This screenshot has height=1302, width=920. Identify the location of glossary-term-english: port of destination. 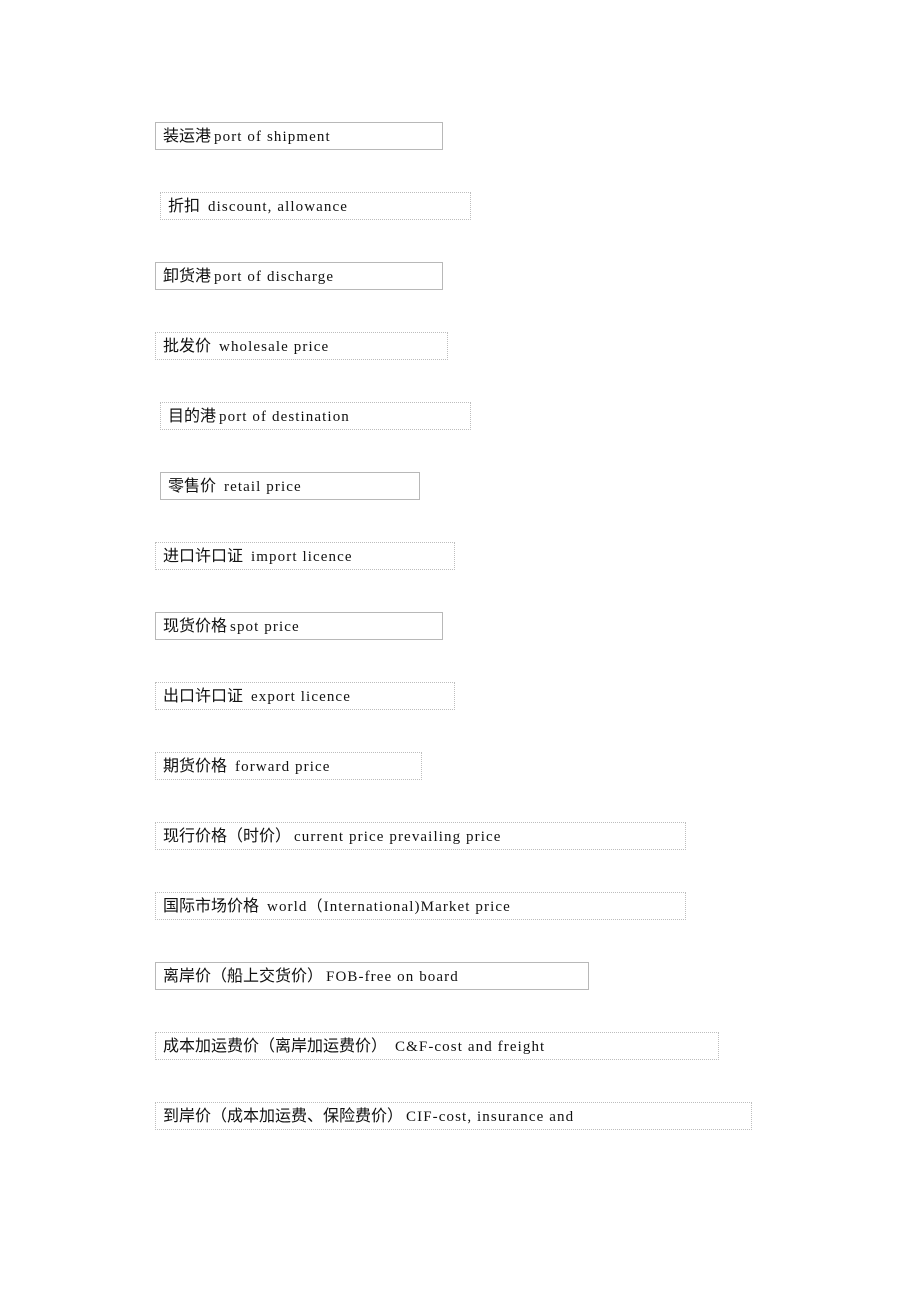
(284, 417).